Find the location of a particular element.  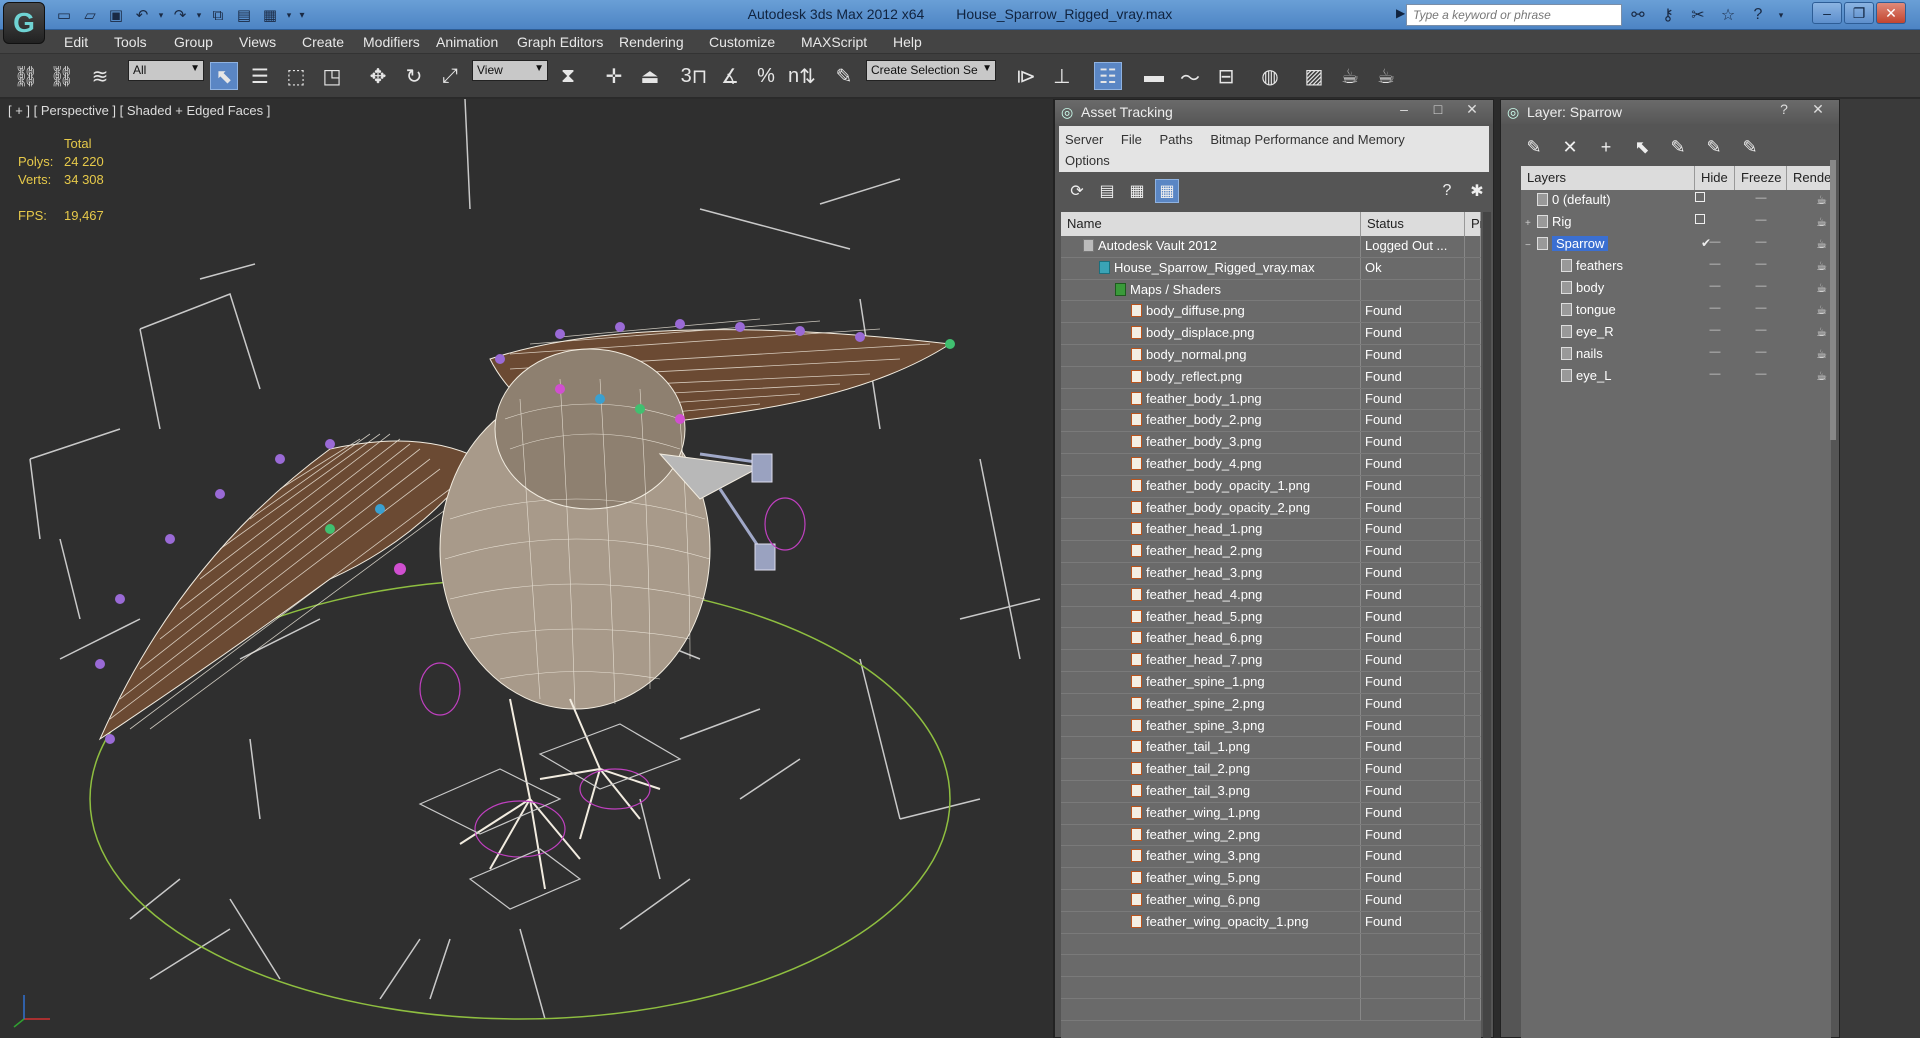

project-folder-icon: ▦ is located at coordinates (270, 15).